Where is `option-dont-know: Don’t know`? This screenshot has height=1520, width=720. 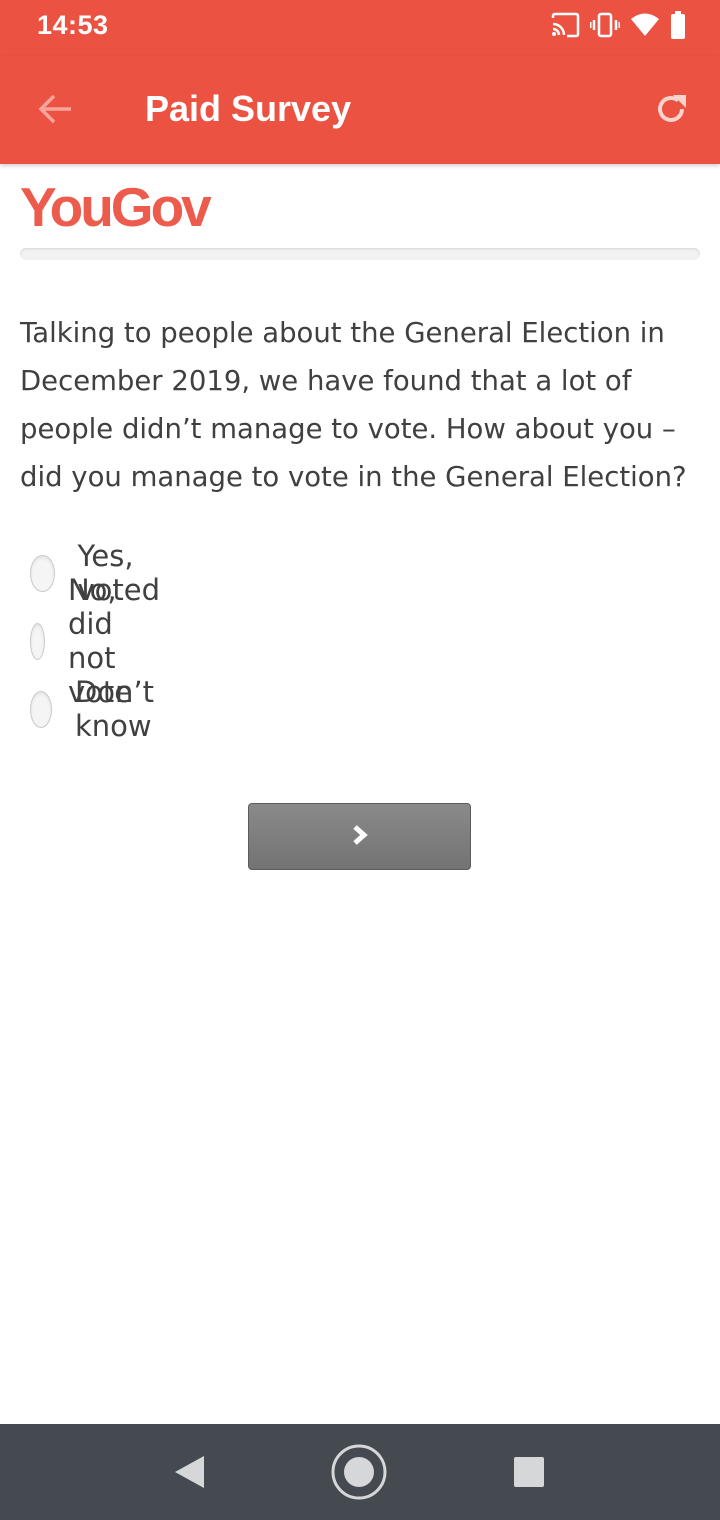
option-dont-know: Don’t know is located at coordinates (99, 709).